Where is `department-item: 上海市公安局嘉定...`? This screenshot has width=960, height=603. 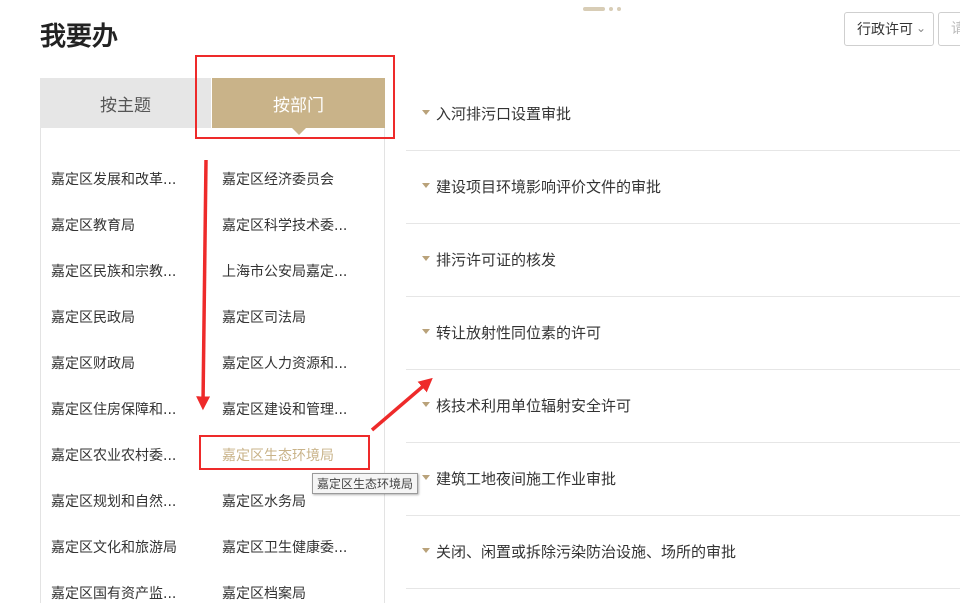 department-item: 上海市公安局嘉定... is located at coordinates (284, 271).